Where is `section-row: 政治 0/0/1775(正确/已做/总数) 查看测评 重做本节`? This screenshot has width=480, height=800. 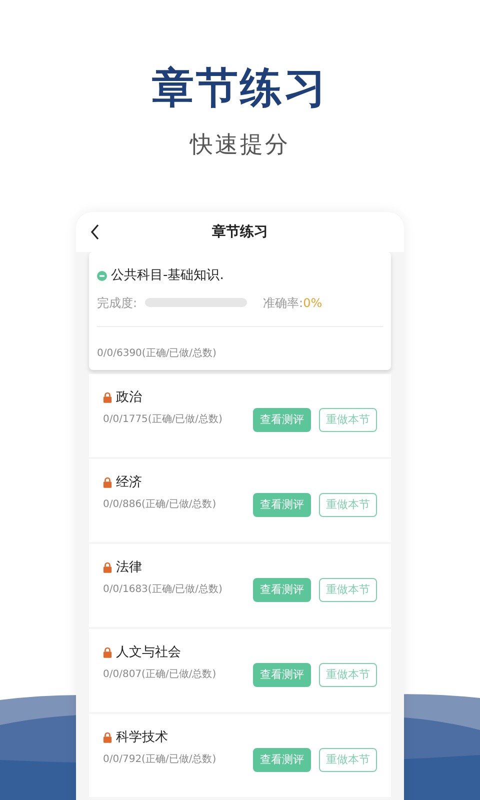
section-row: 政治 0/0/1775(正确/已做/总数) 查看测评 重做本节 is located at coordinates (240, 415).